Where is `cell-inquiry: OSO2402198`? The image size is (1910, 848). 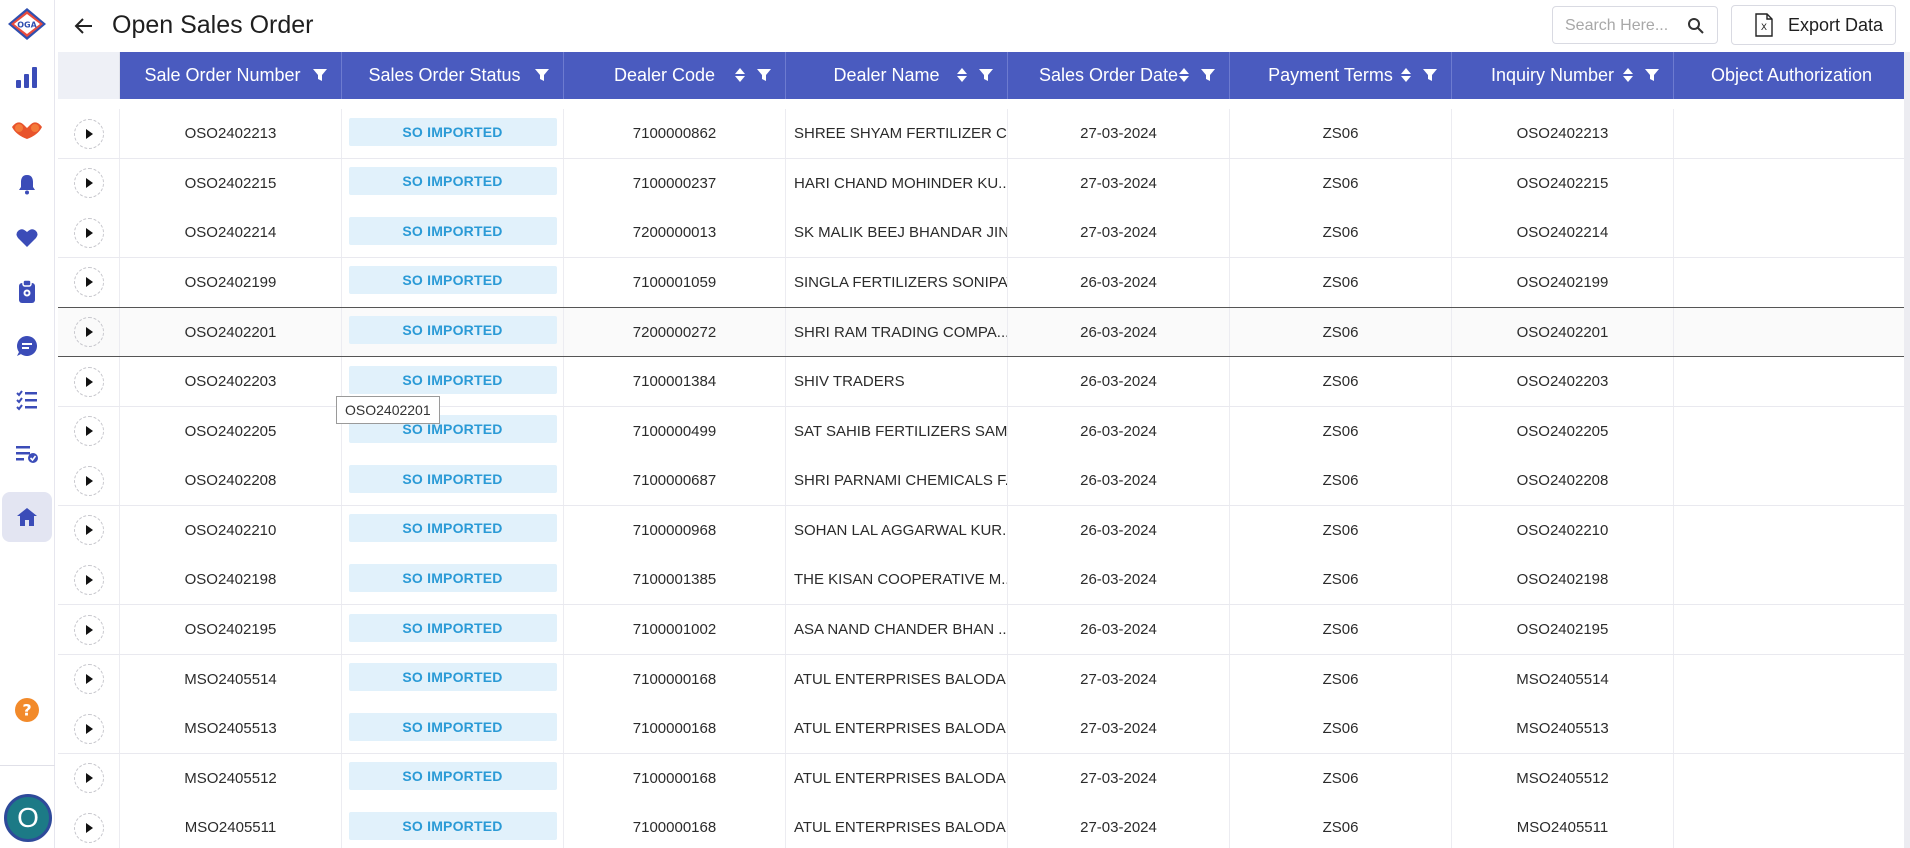 cell-inquiry: OSO2402198 is located at coordinates (1563, 580).